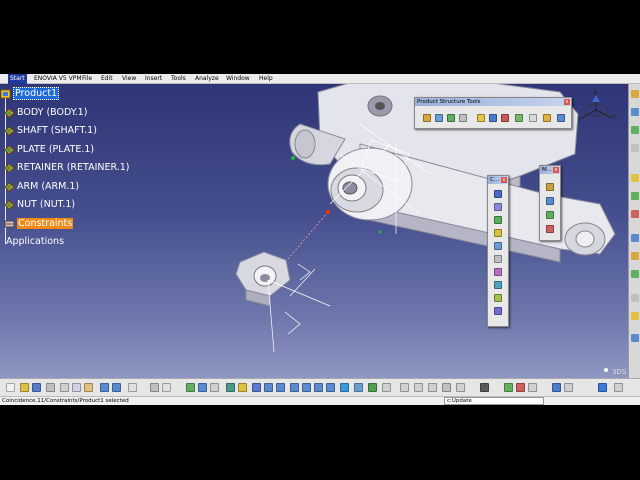 Image resolution: width=640 pixels, height=480 pixels. What do you see at coordinates (494, 401) in the screenshot?
I see `command-input: c:Update` at bounding box center [494, 401].